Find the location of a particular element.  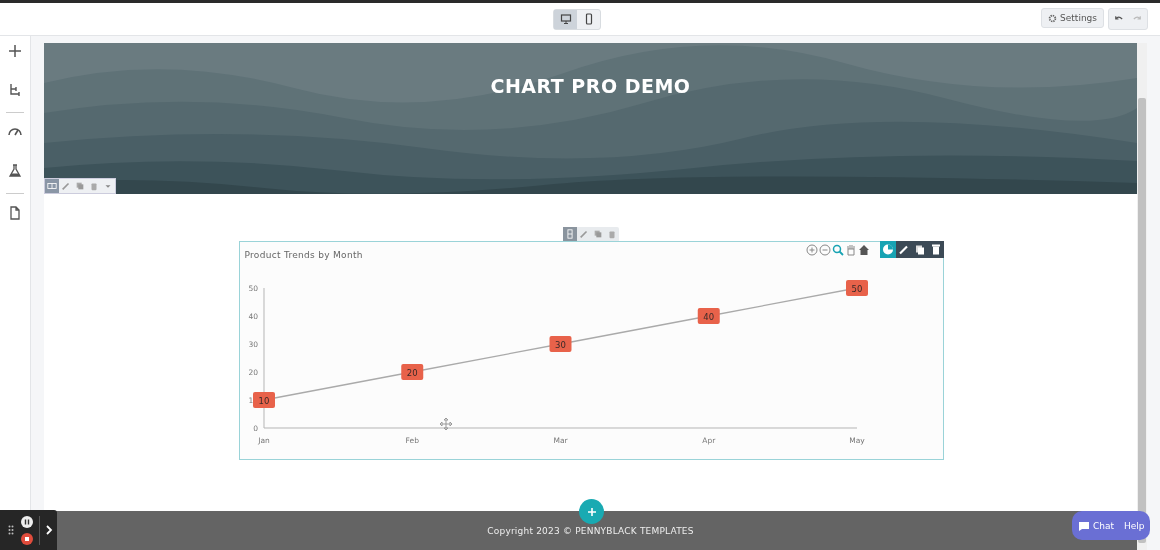

gear-icon is located at coordinates (1053, 18).